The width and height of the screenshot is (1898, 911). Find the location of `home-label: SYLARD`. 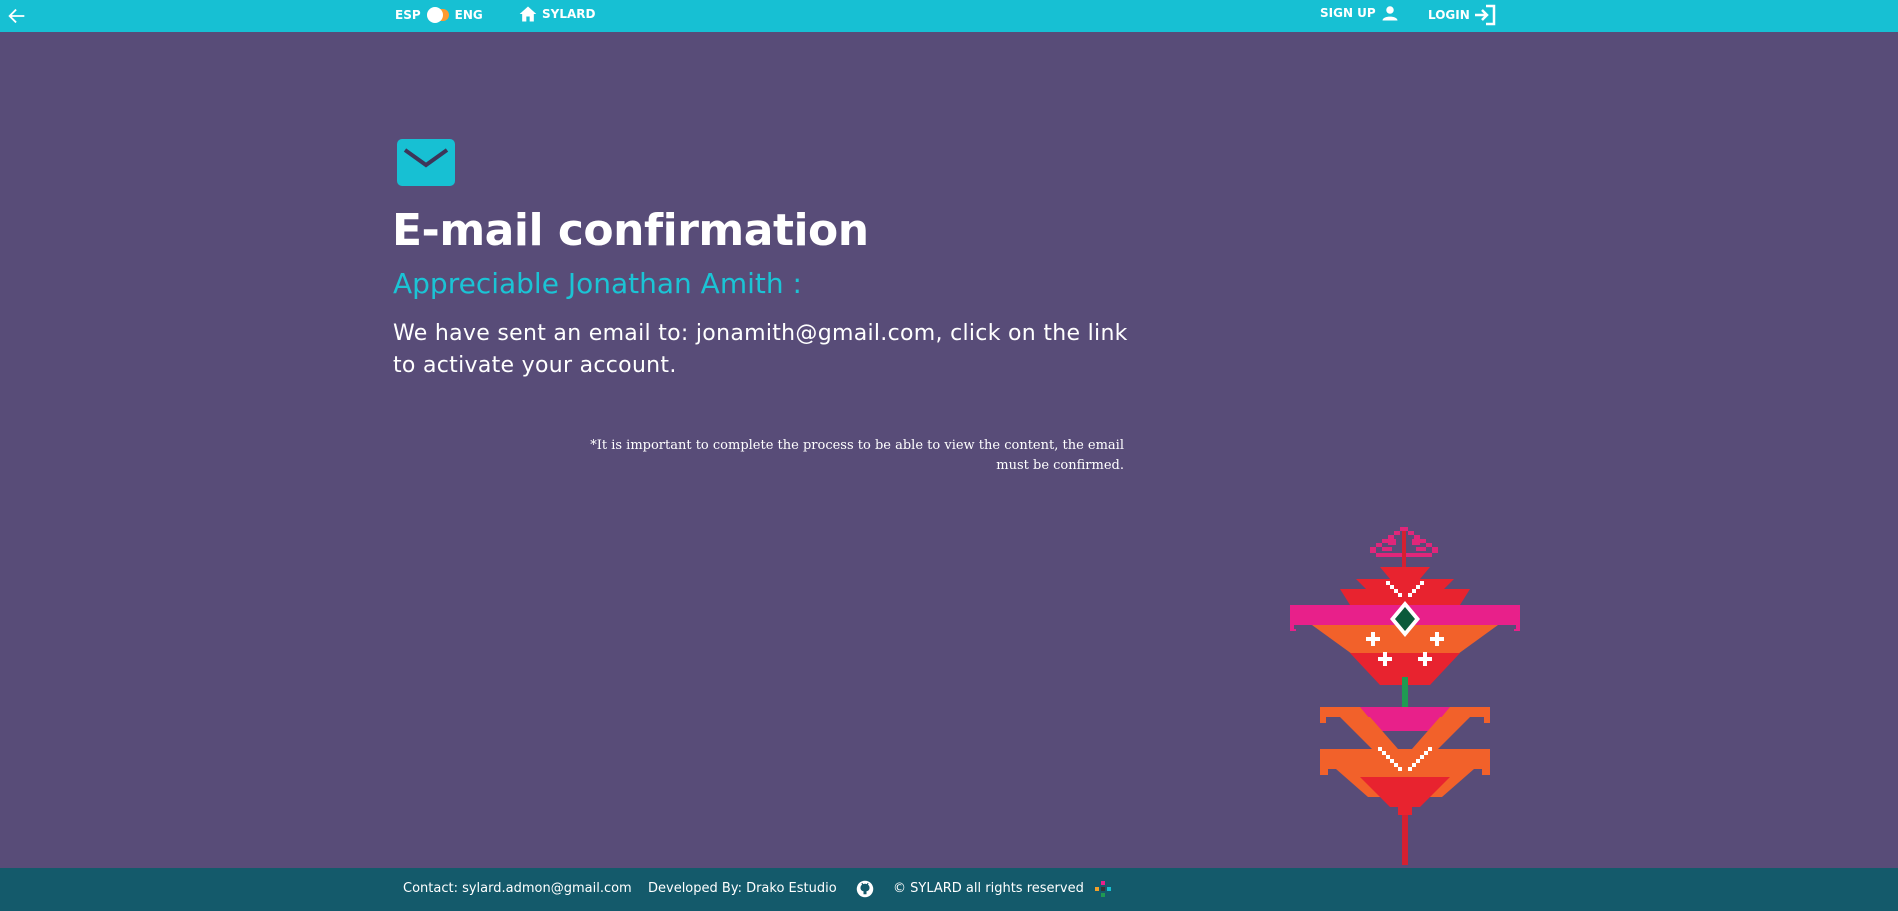

home-label: SYLARD is located at coordinates (569, 14).